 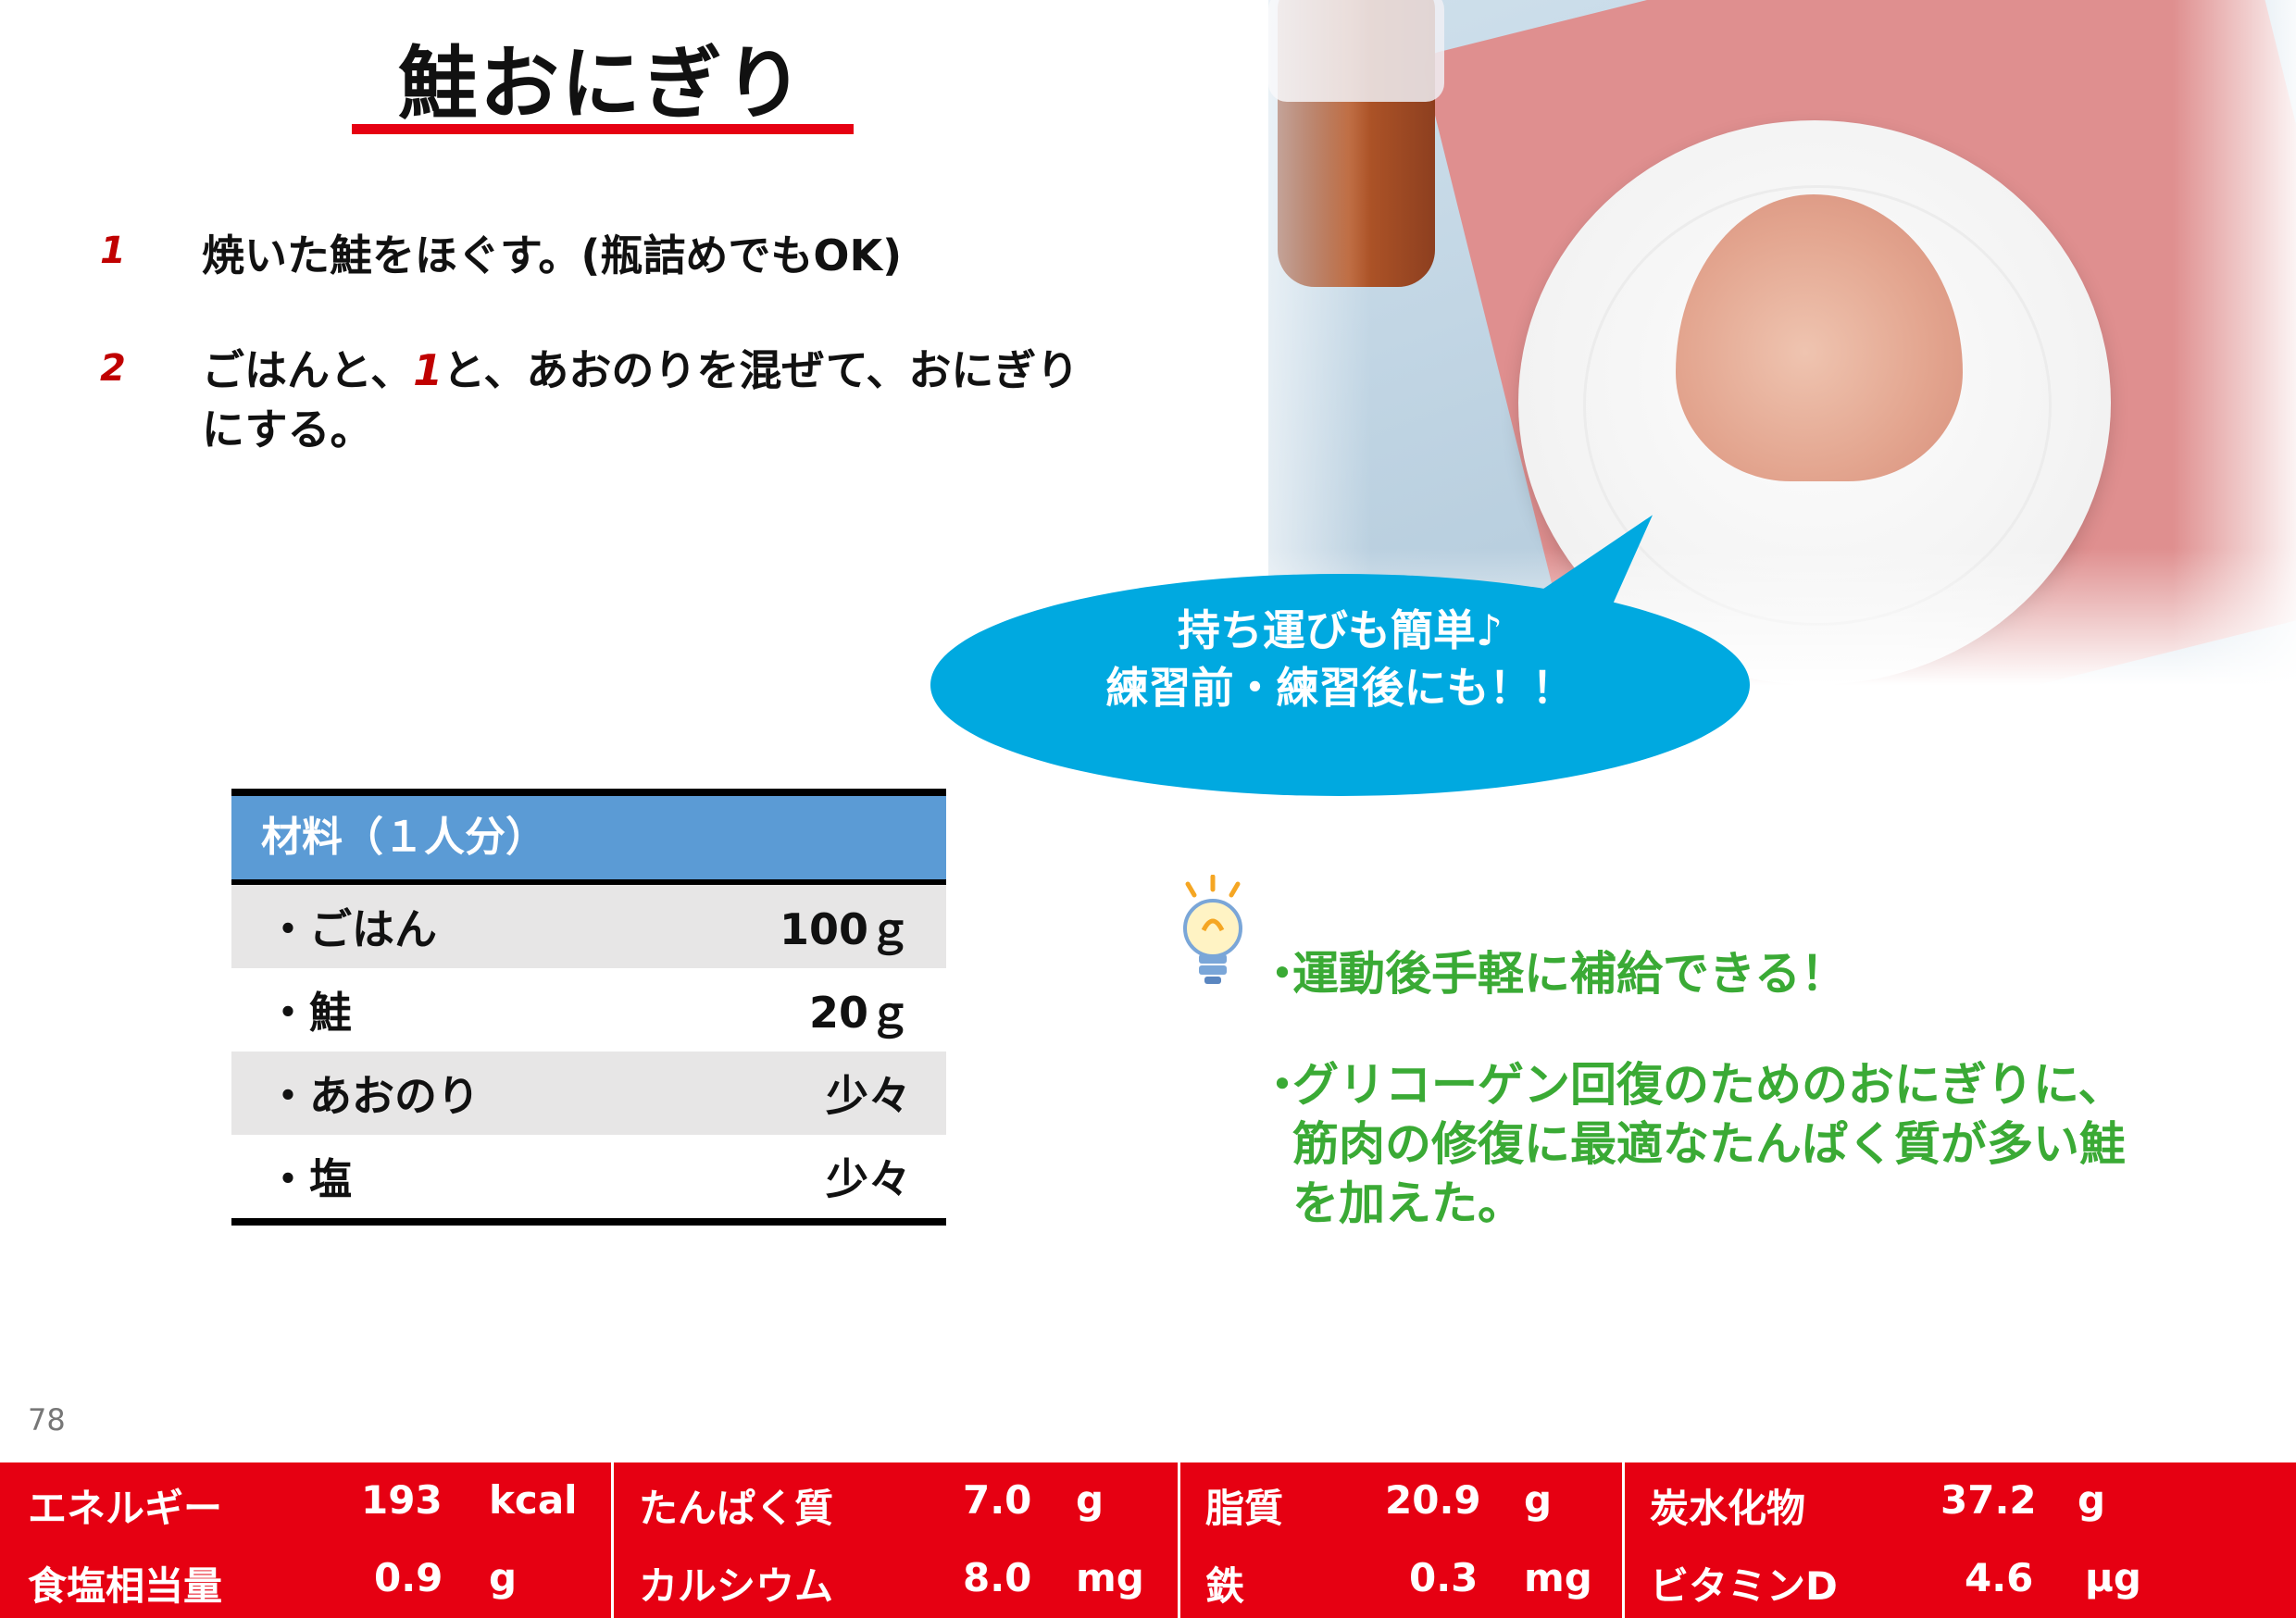 I want to click on tip-2-line3: を加えた。, so click(x=1408, y=1203).